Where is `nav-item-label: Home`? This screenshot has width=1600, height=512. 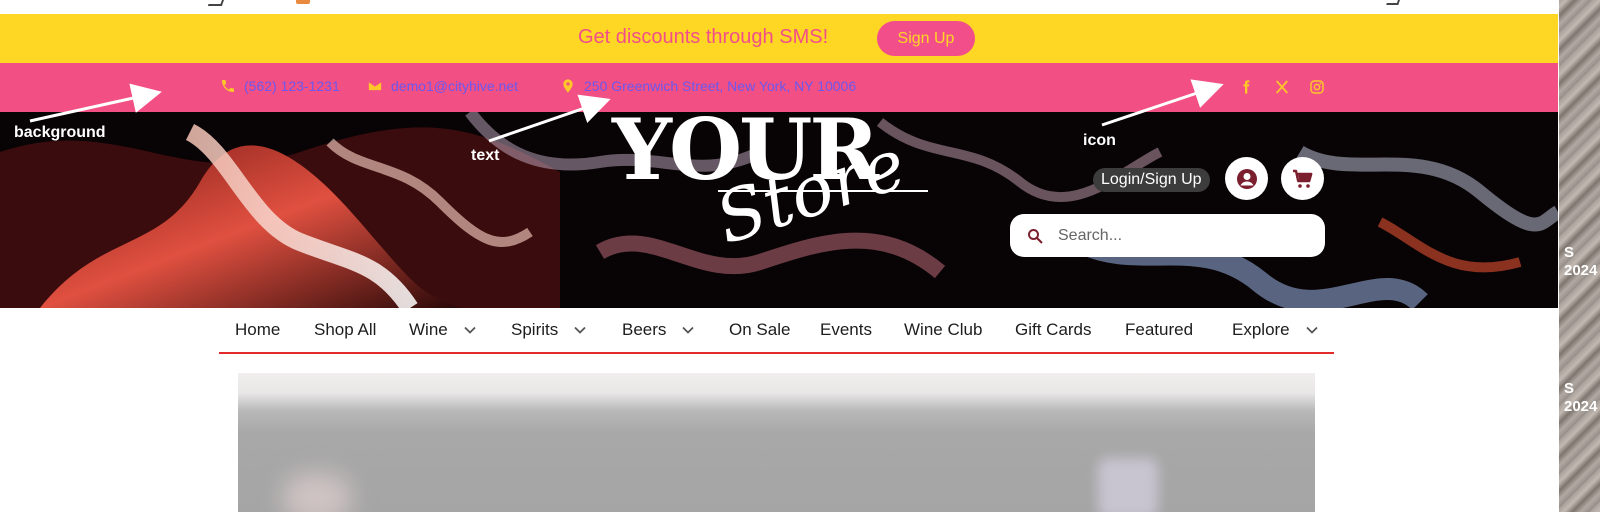 nav-item-label: Home is located at coordinates (258, 329).